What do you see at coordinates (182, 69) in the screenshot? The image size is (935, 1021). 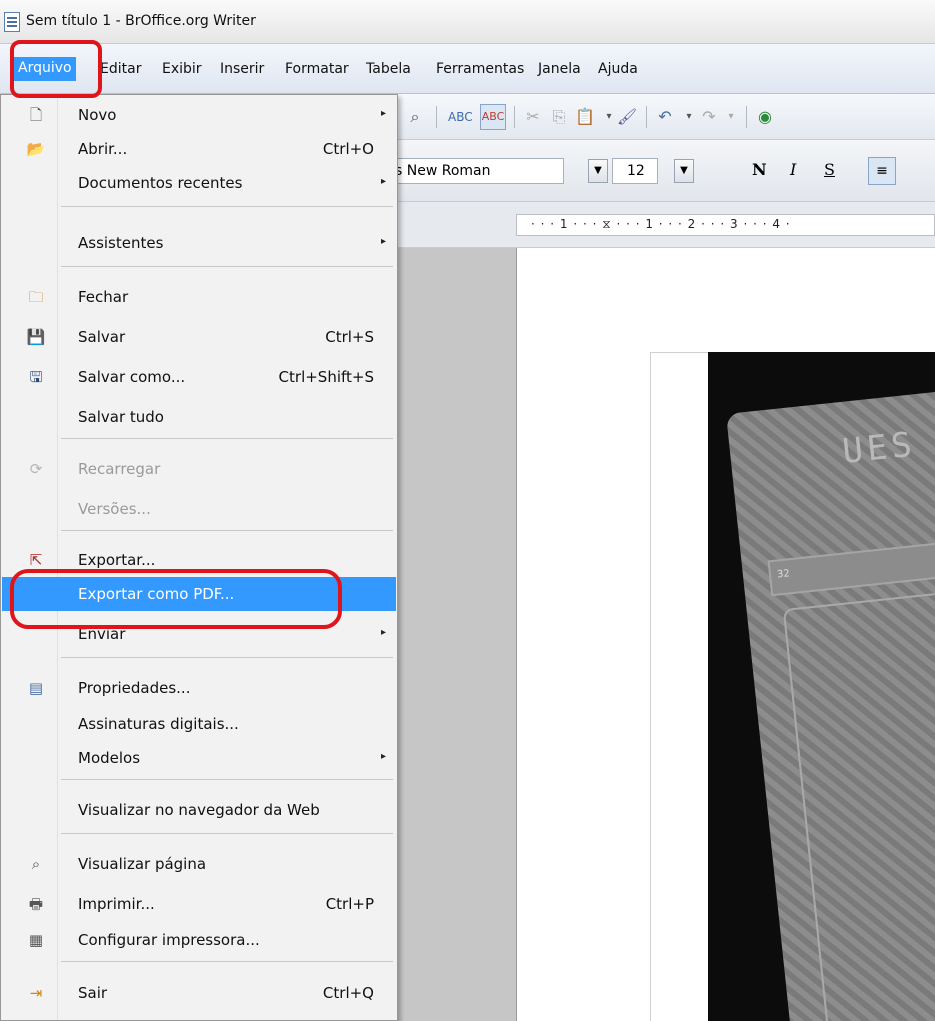 I see `menu-exibir: Exibir` at bounding box center [182, 69].